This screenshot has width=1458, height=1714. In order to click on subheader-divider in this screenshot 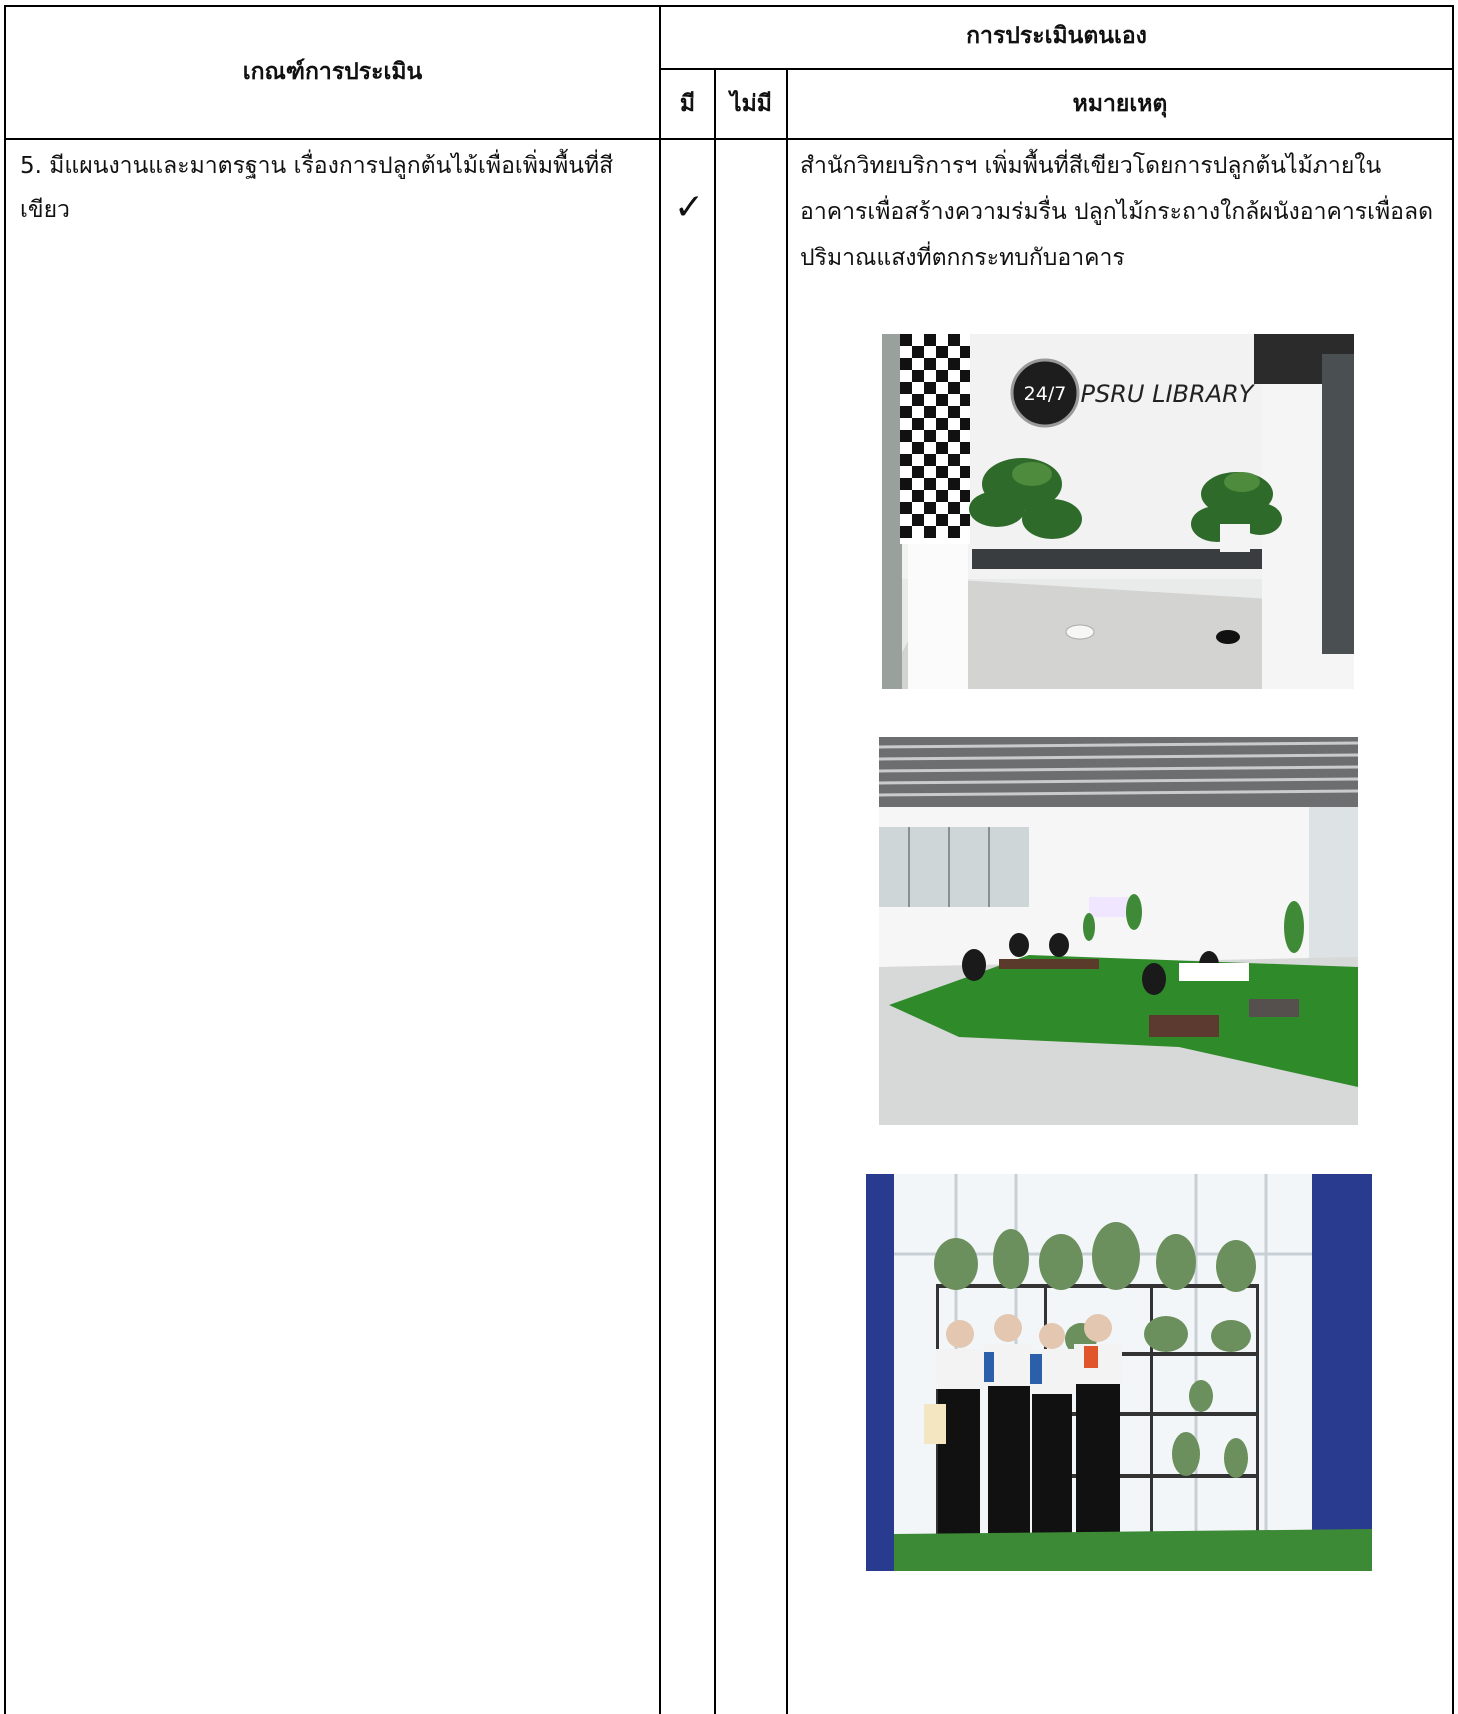, I will do `click(1056, 69)`.